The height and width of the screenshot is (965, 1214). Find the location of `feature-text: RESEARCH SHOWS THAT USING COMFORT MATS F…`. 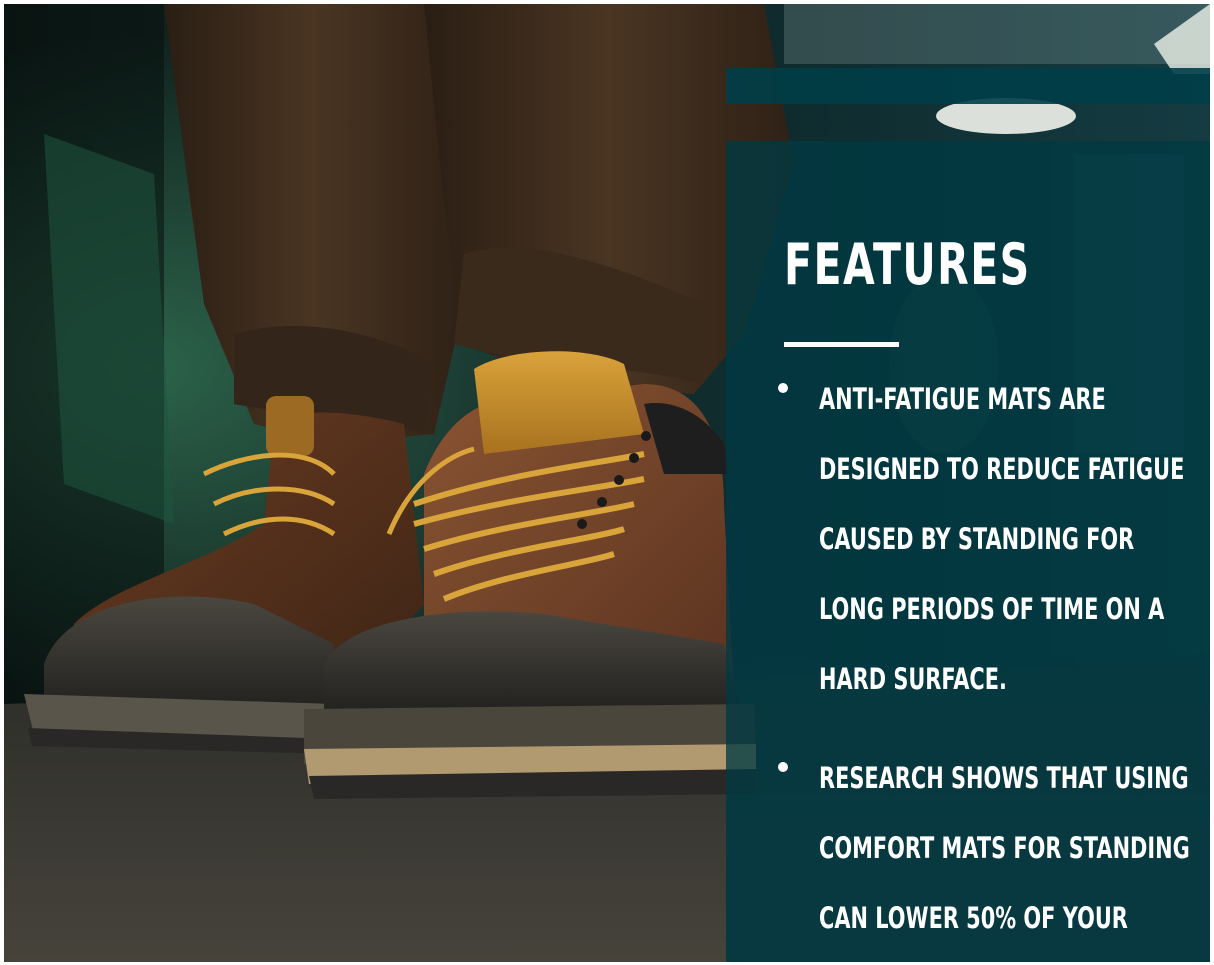

feature-text: RESEARCH SHOWS THAT USING COMFORT MATS F… is located at coordinates (1004, 848).